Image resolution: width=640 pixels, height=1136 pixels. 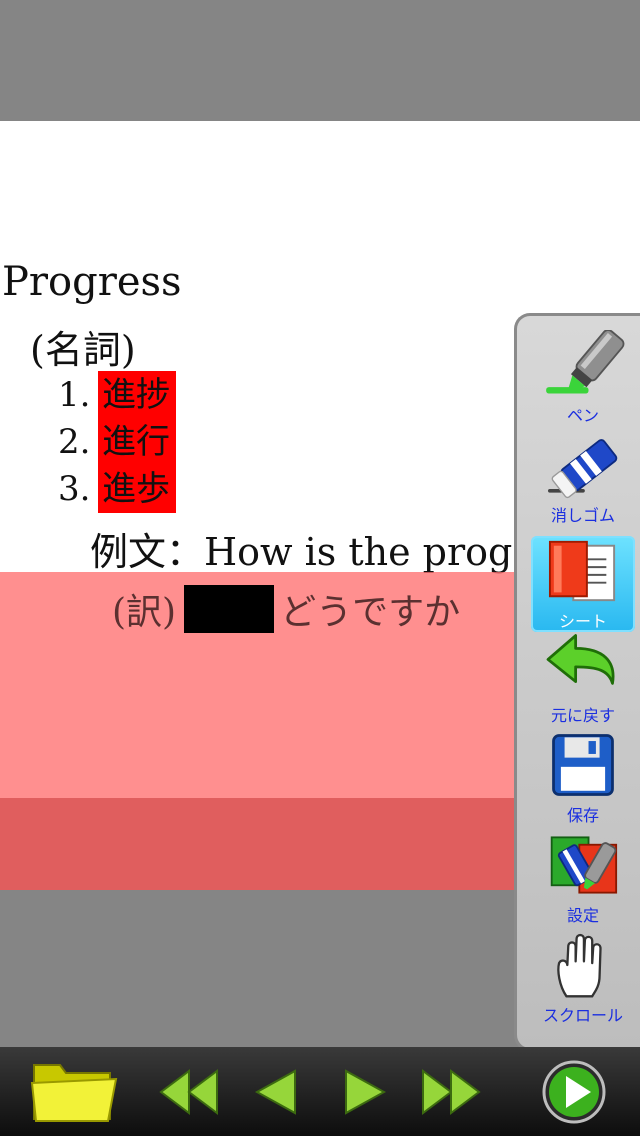 I want to click on translation-suffix: どうですか, so click(x=370, y=612).